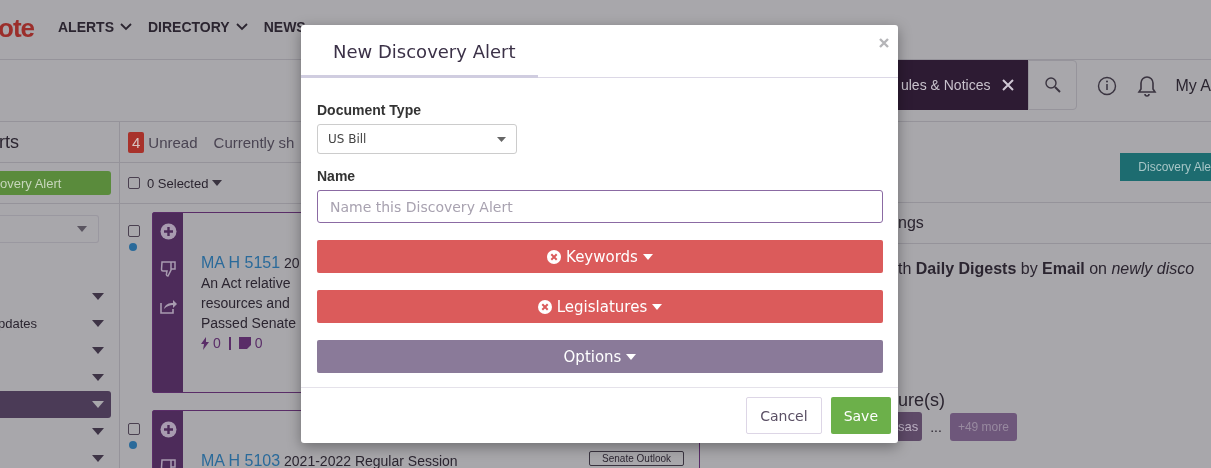 Image resolution: width=1211 pixels, height=468 pixels. Describe the element at coordinates (254, 142) in the screenshot. I see `showing-text: Currently sh` at that location.